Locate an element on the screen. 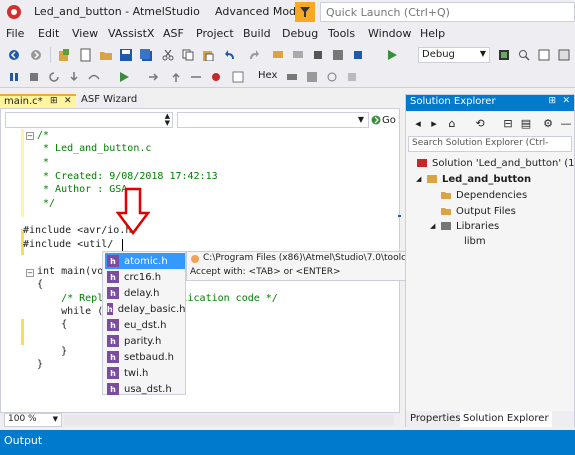  forward-icon: ▸ is located at coordinates (434, 123).